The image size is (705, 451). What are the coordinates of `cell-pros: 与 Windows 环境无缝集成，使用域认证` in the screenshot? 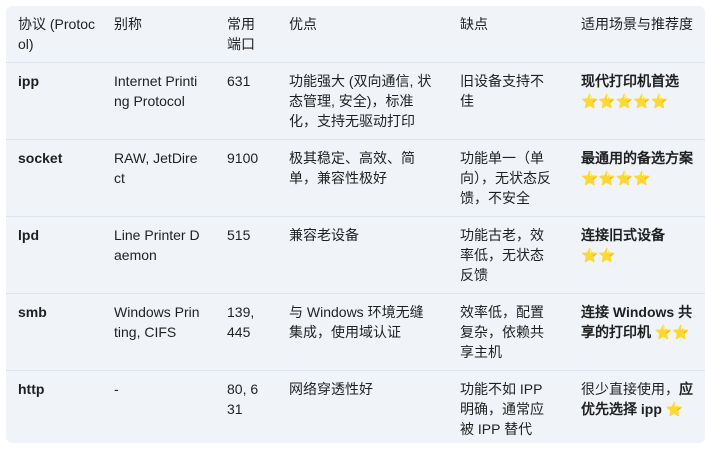 It's located at (356, 322).